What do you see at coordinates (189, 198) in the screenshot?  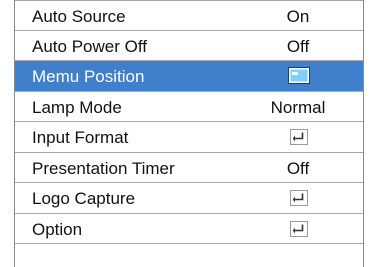 I see `menu-item-logo-capture: Logo Capture` at bounding box center [189, 198].